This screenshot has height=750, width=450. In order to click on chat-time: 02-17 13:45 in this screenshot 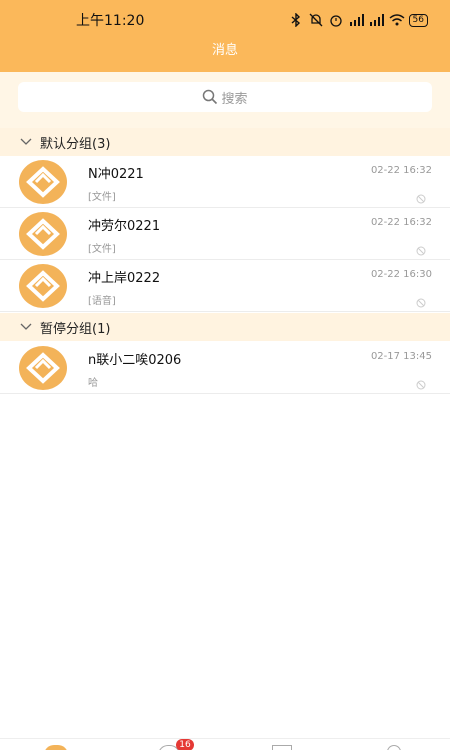, I will do `click(401, 356)`.